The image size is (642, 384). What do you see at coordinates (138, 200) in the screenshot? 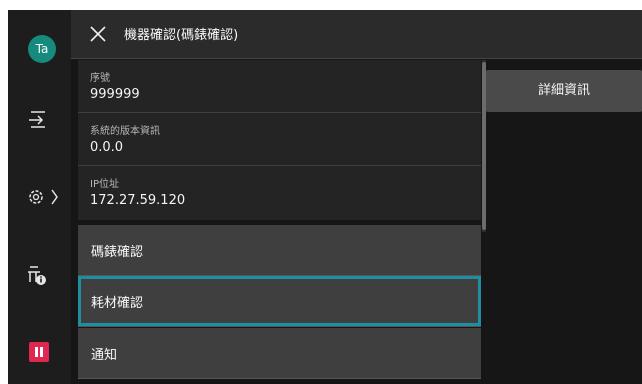
I see `ip-address-value: 172.27.59.120` at bounding box center [138, 200].